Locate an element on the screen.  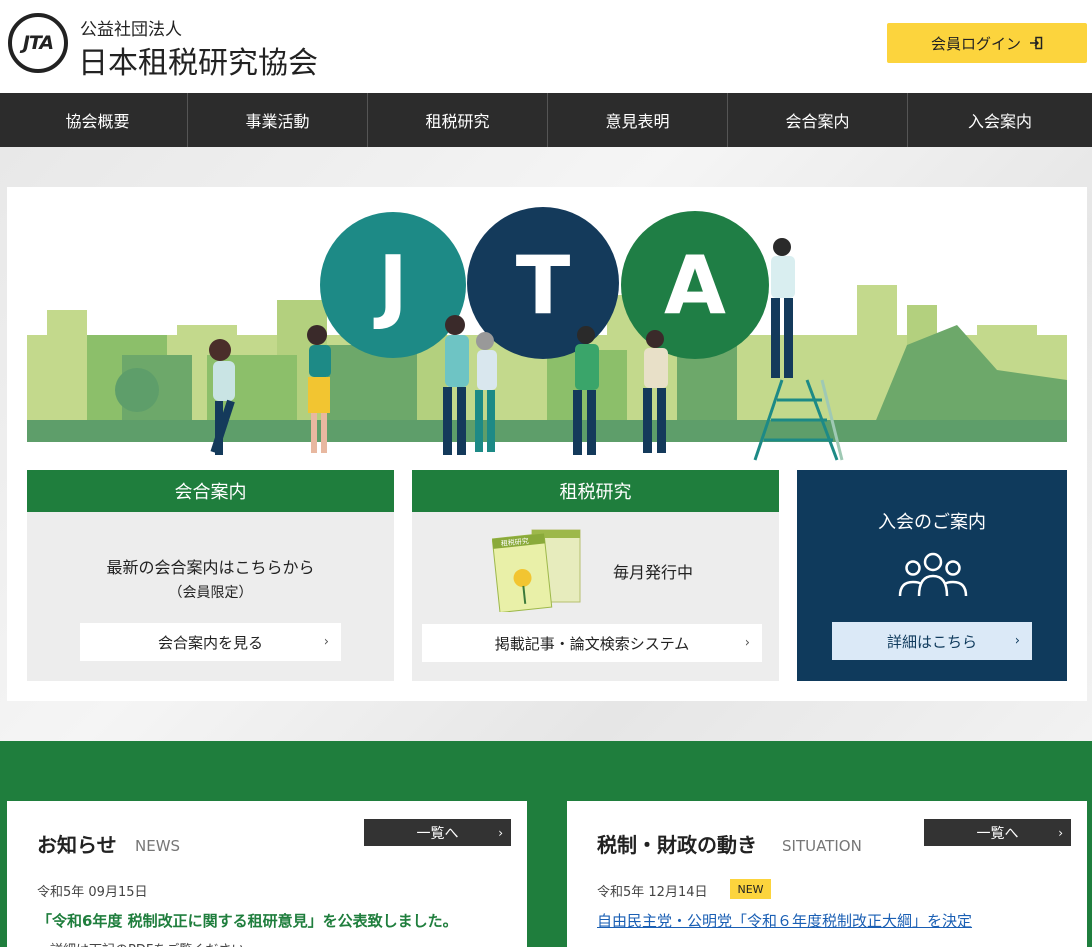
member-login-label: 会員ログイン is located at coordinates (975, 43).